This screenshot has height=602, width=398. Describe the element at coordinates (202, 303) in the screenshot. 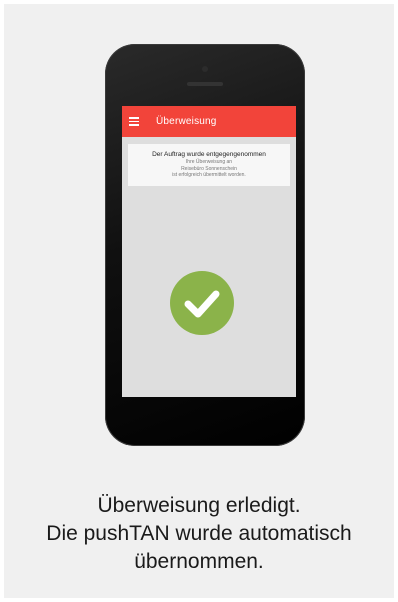

I see `check-circle-icon` at that location.